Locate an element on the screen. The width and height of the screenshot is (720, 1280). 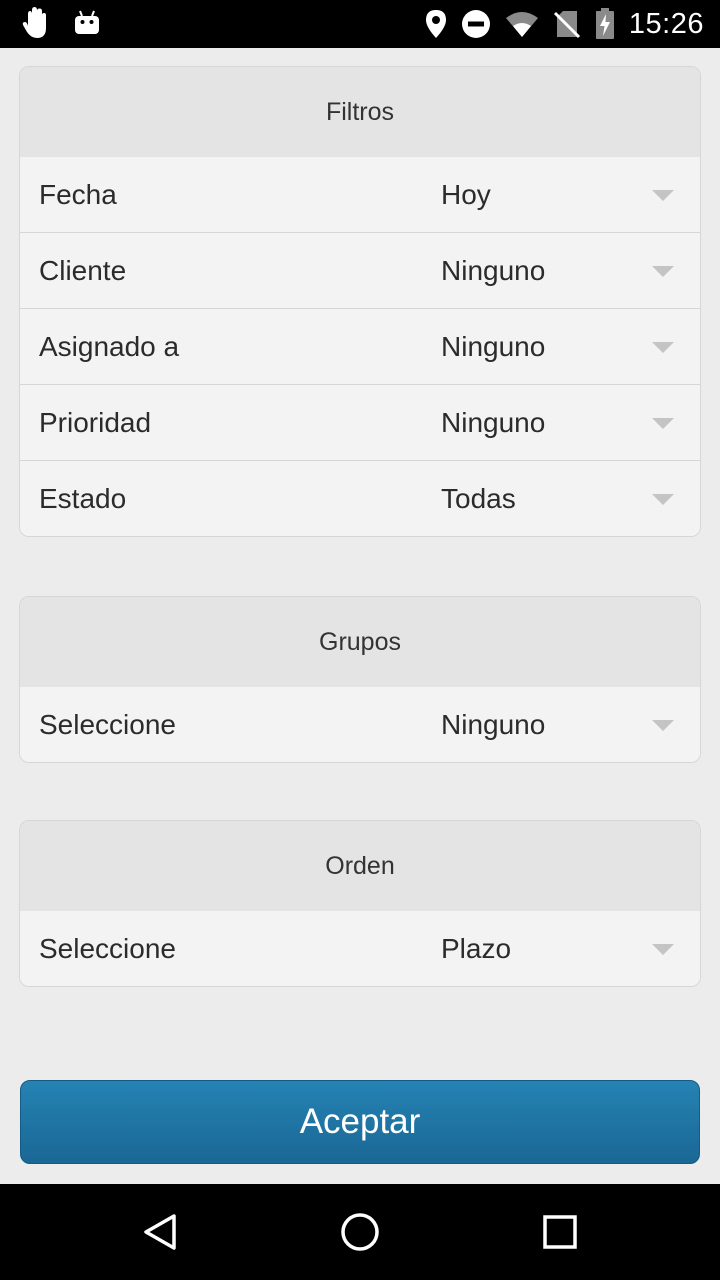
home-icon is located at coordinates (360, 1232).